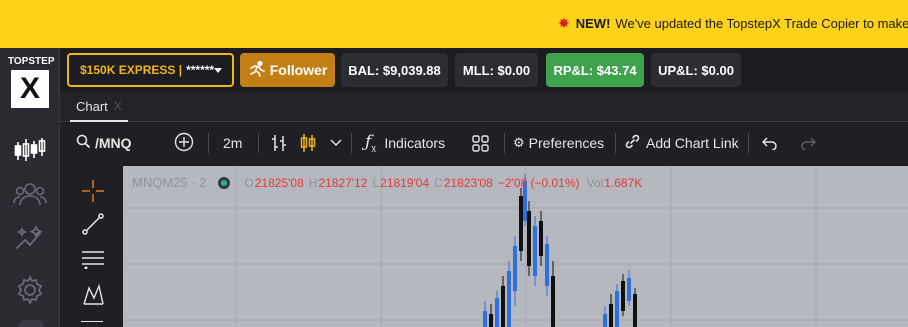 The width and height of the screenshot is (908, 327). What do you see at coordinates (308, 143) in the screenshot?
I see `candles-style-icon` at bounding box center [308, 143].